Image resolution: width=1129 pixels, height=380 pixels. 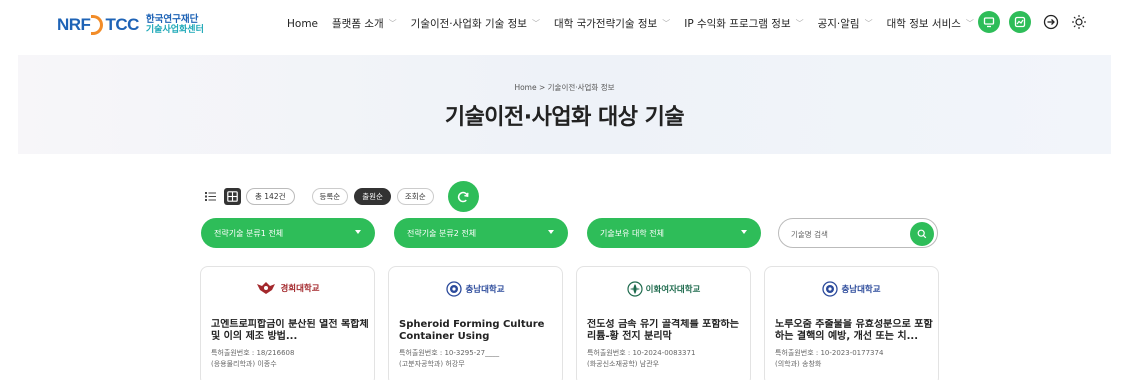 What do you see at coordinates (249, 233) in the screenshot?
I see `strategic-tech-category1-value: 전략기술 분류1 전체` at bounding box center [249, 233].